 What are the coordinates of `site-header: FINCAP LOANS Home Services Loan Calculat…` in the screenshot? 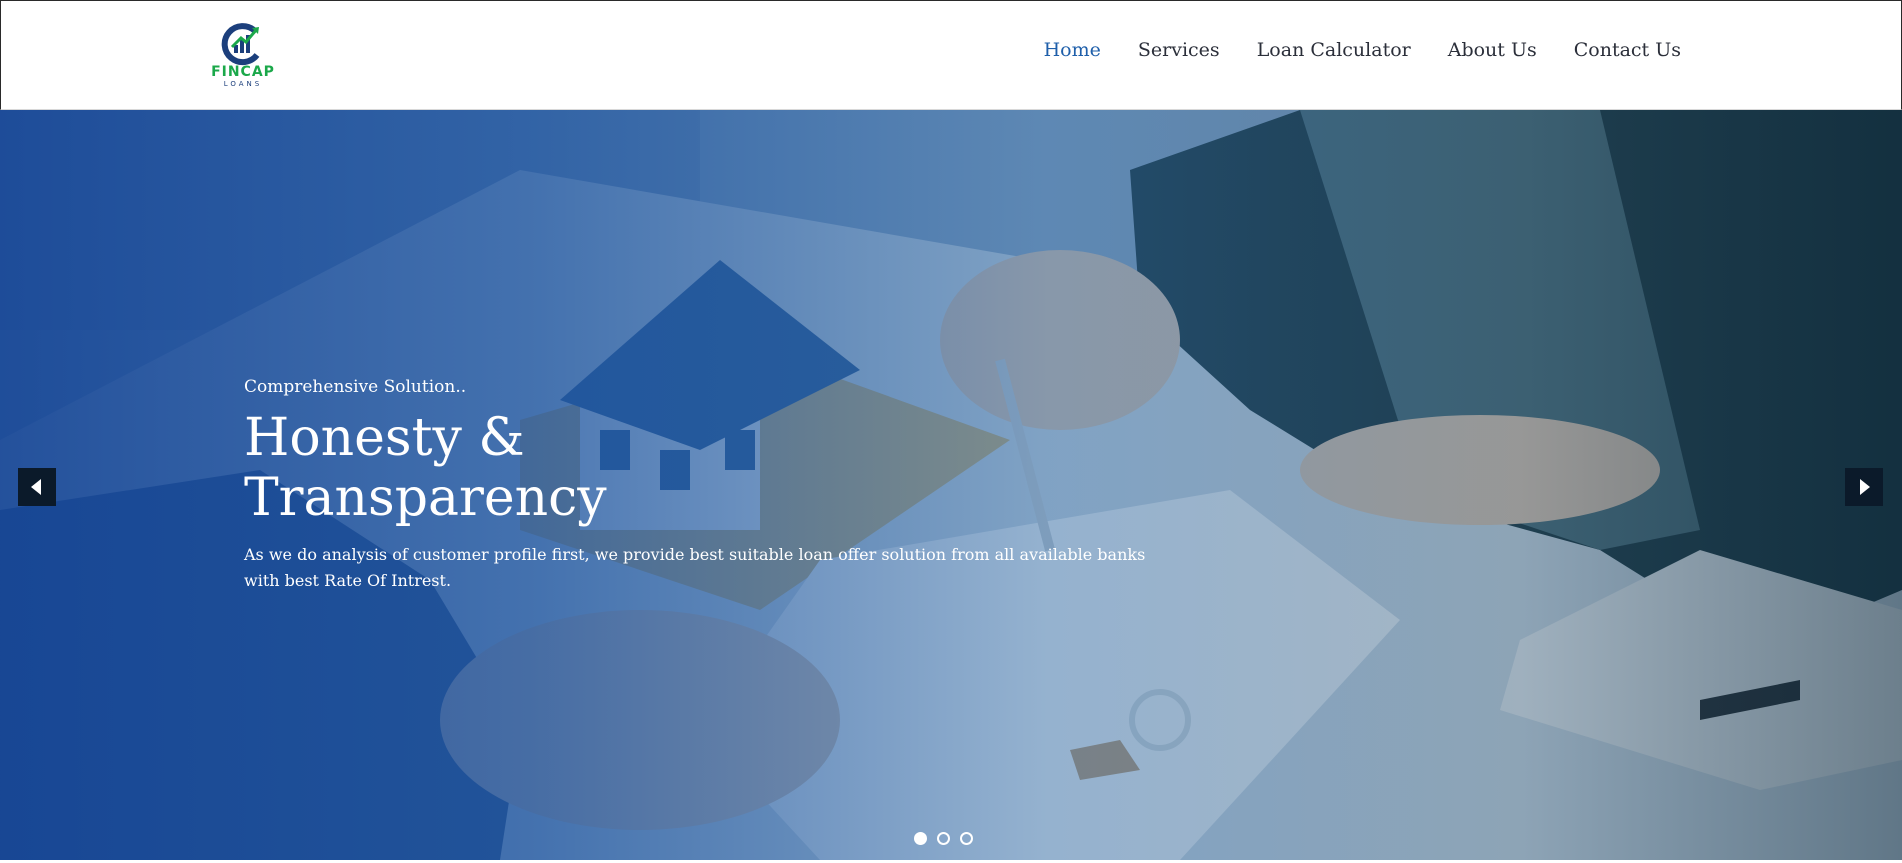 It's located at (951, 55).